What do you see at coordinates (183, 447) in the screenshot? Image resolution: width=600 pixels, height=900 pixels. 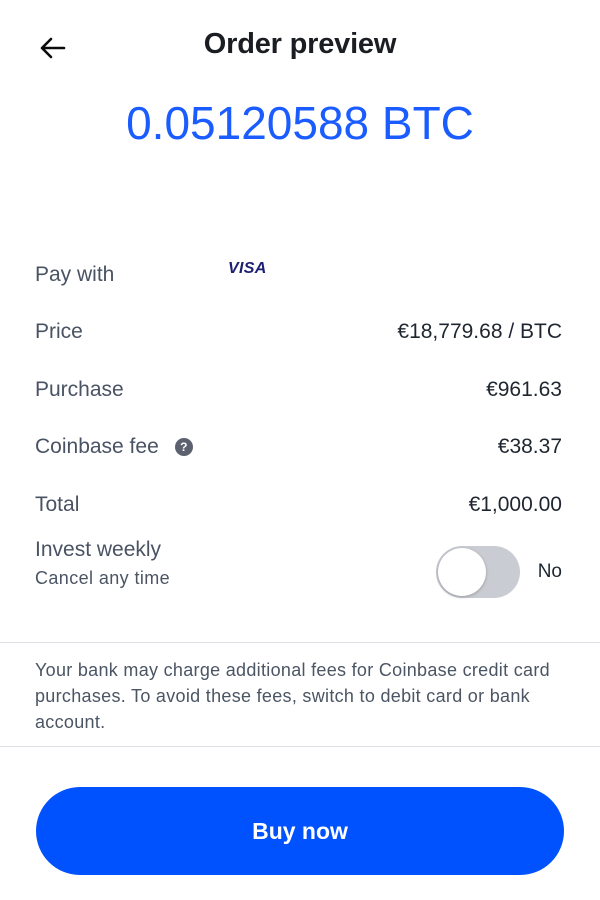 I see `question-mark-icon: ?` at bounding box center [183, 447].